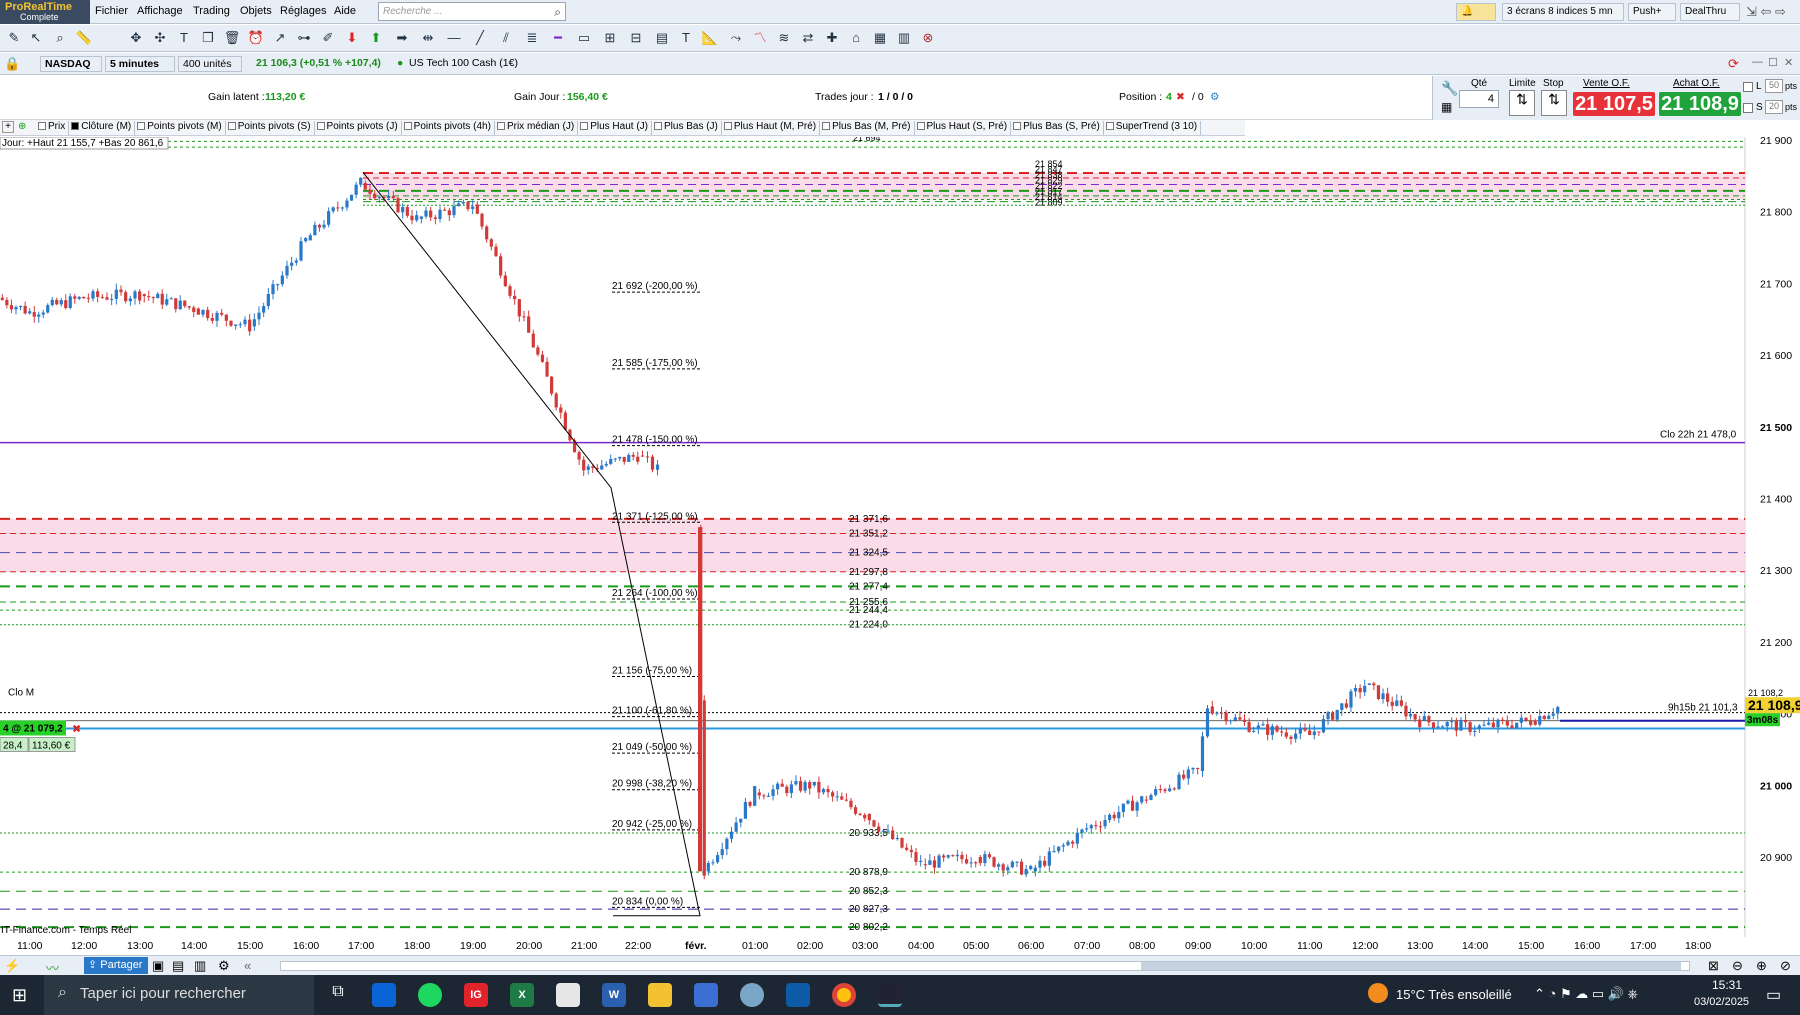  What do you see at coordinates (610, 38) in the screenshot?
I see `fib-retrace-icon: ⊞` at bounding box center [610, 38].